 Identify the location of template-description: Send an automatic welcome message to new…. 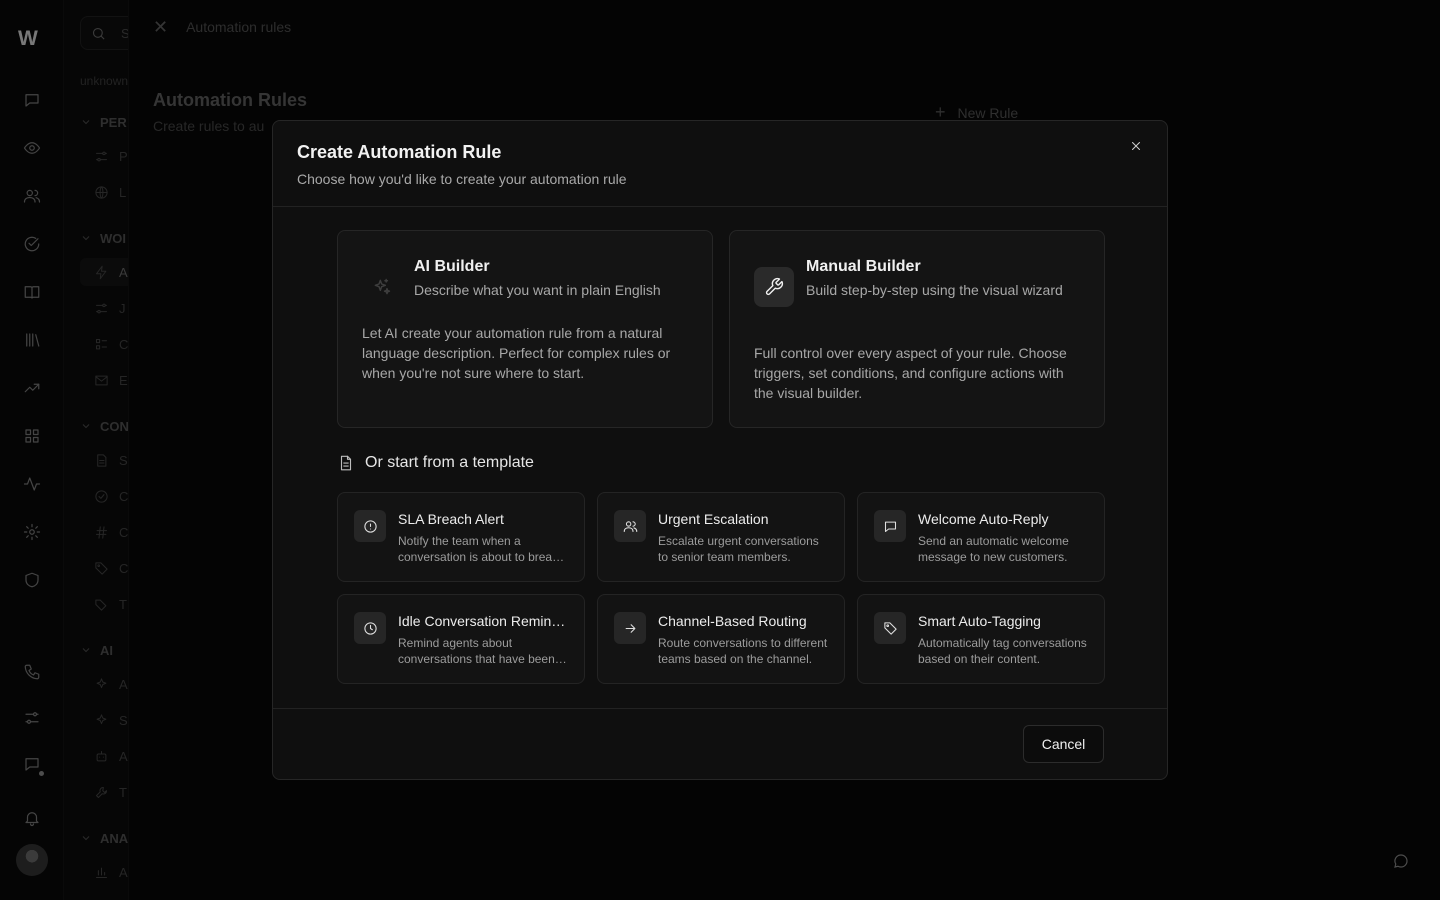
(993, 549).